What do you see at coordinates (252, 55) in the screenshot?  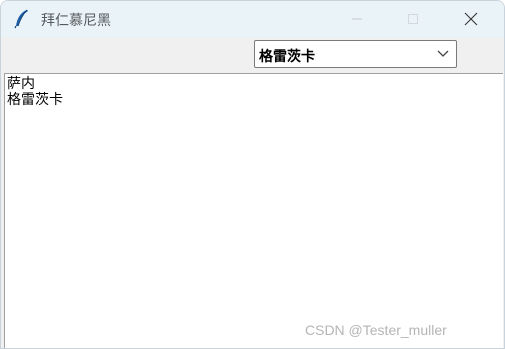 I see `toolbar: 格雷茨卡` at bounding box center [252, 55].